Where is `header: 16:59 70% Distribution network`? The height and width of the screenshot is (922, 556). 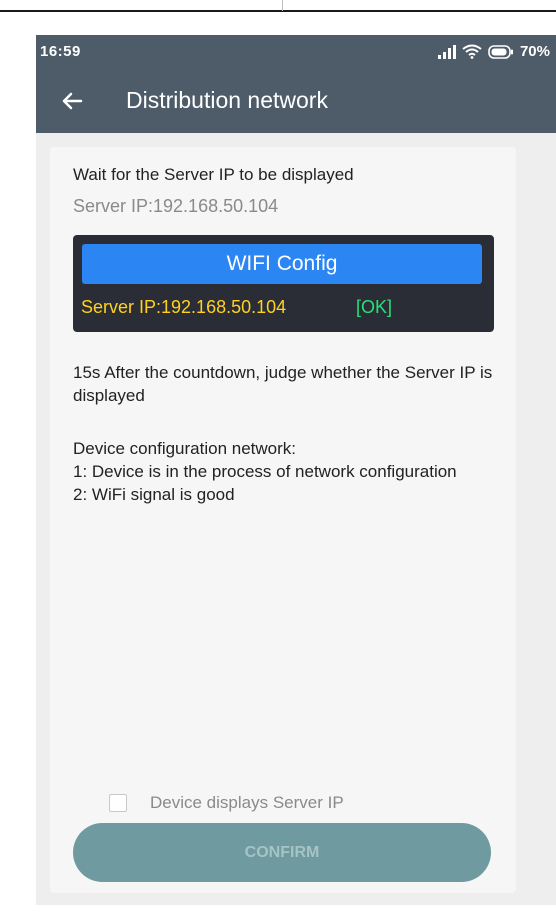 header: 16:59 70% Distribution network is located at coordinates (296, 84).